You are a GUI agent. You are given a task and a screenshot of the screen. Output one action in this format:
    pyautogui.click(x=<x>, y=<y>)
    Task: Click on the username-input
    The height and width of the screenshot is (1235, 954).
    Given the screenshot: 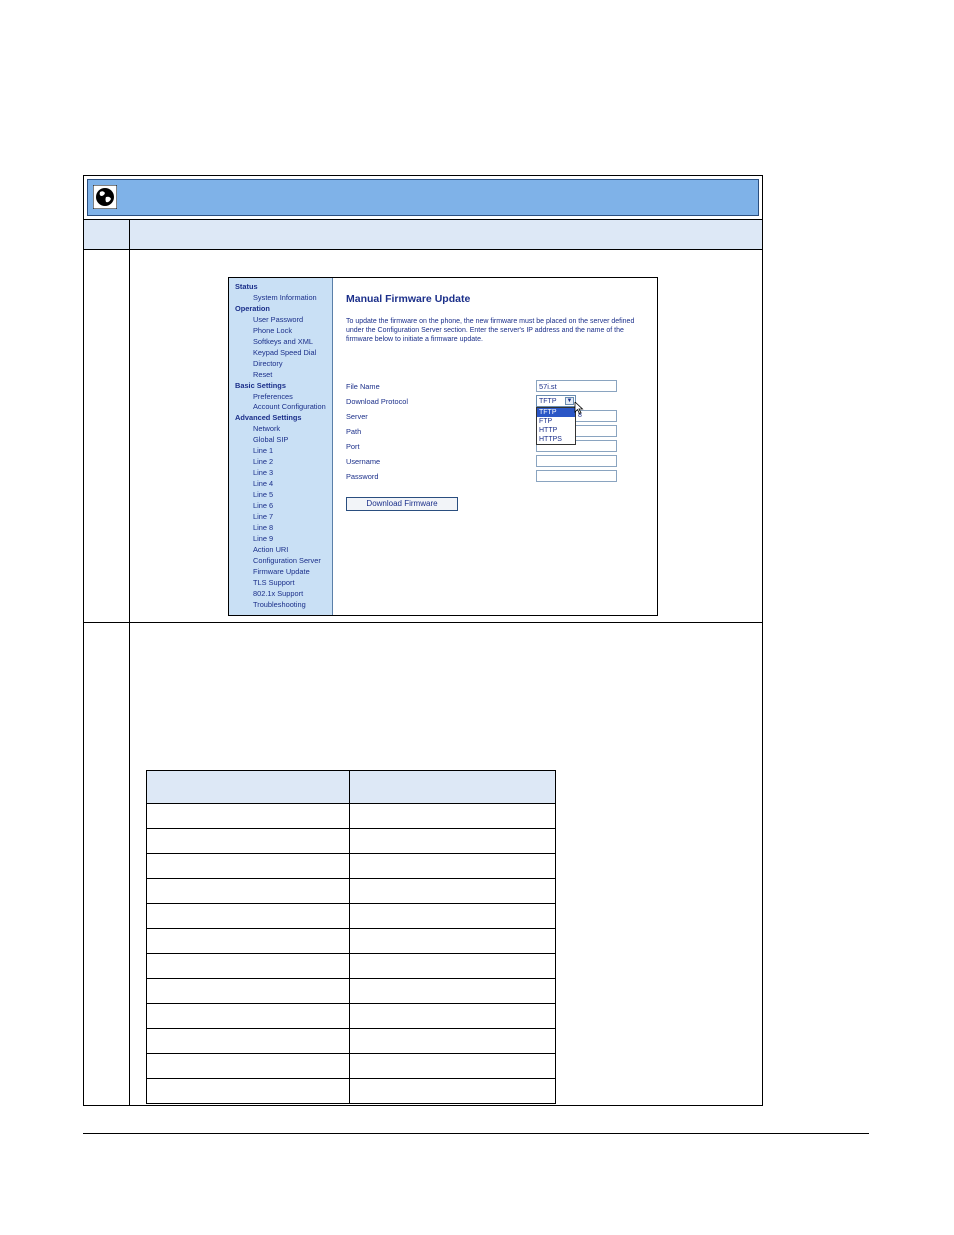 What is the action you would take?
    pyautogui.click(x=576, y=461)
    